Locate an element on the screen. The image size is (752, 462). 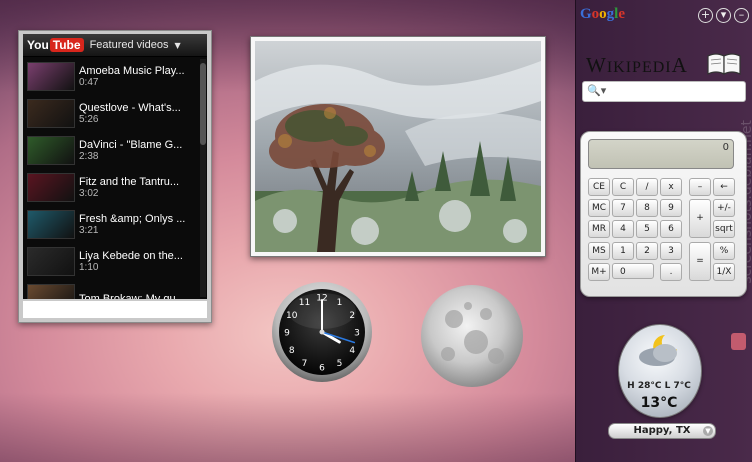
google-logo: Google is located at coordinates (602, 14).